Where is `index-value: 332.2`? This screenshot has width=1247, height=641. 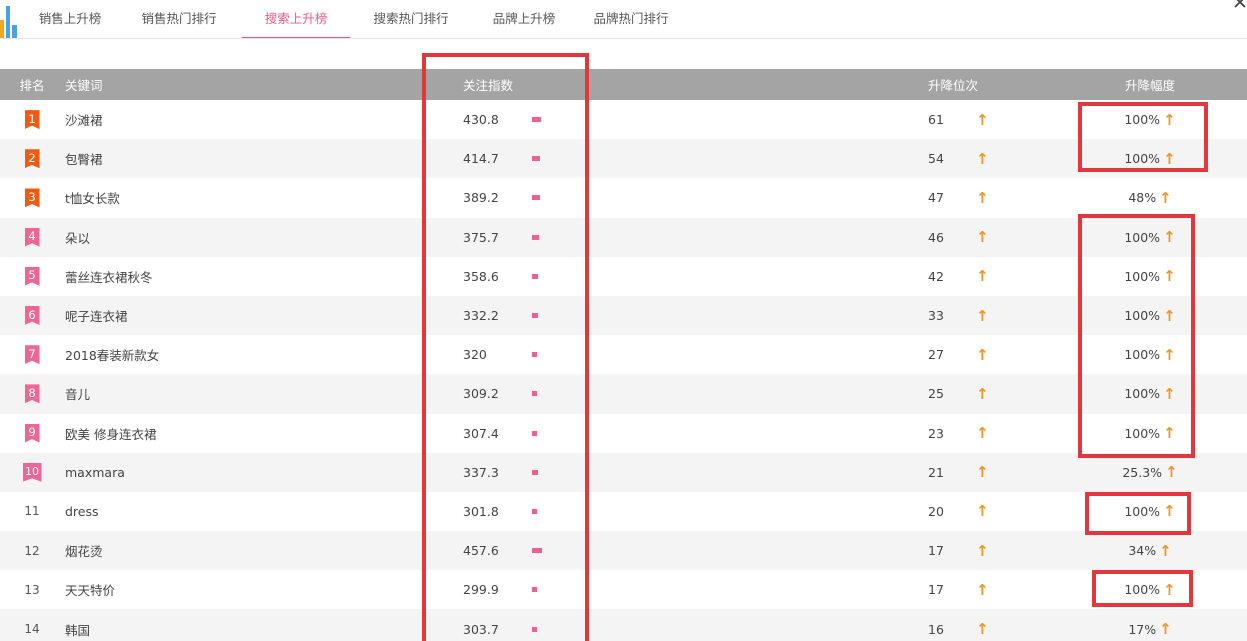
index-value: 332.2 is located at coordinates (481, 316).